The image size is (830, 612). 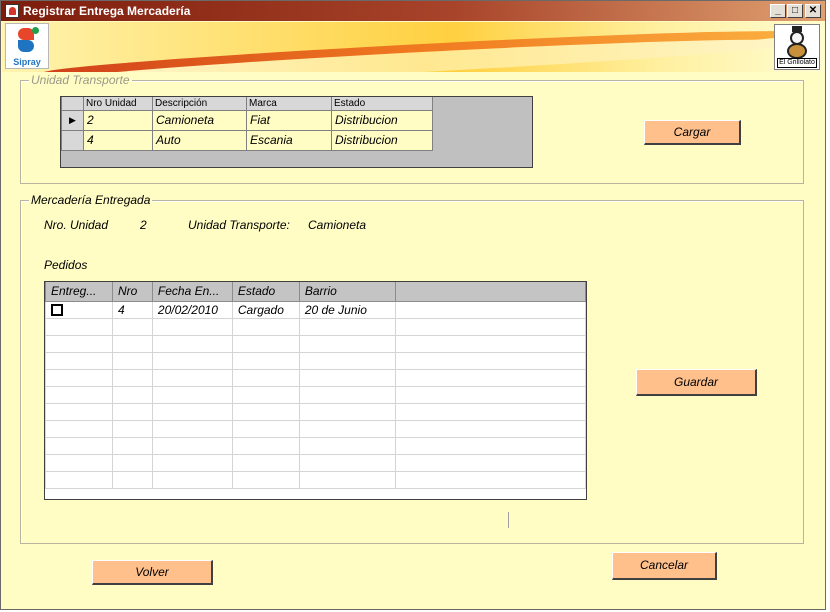 What do you see at coordinates (80, 80) in the screenshot?
I see `unidad-transporte-legend: Unidad Transporte` at bounding box center [80, 80].